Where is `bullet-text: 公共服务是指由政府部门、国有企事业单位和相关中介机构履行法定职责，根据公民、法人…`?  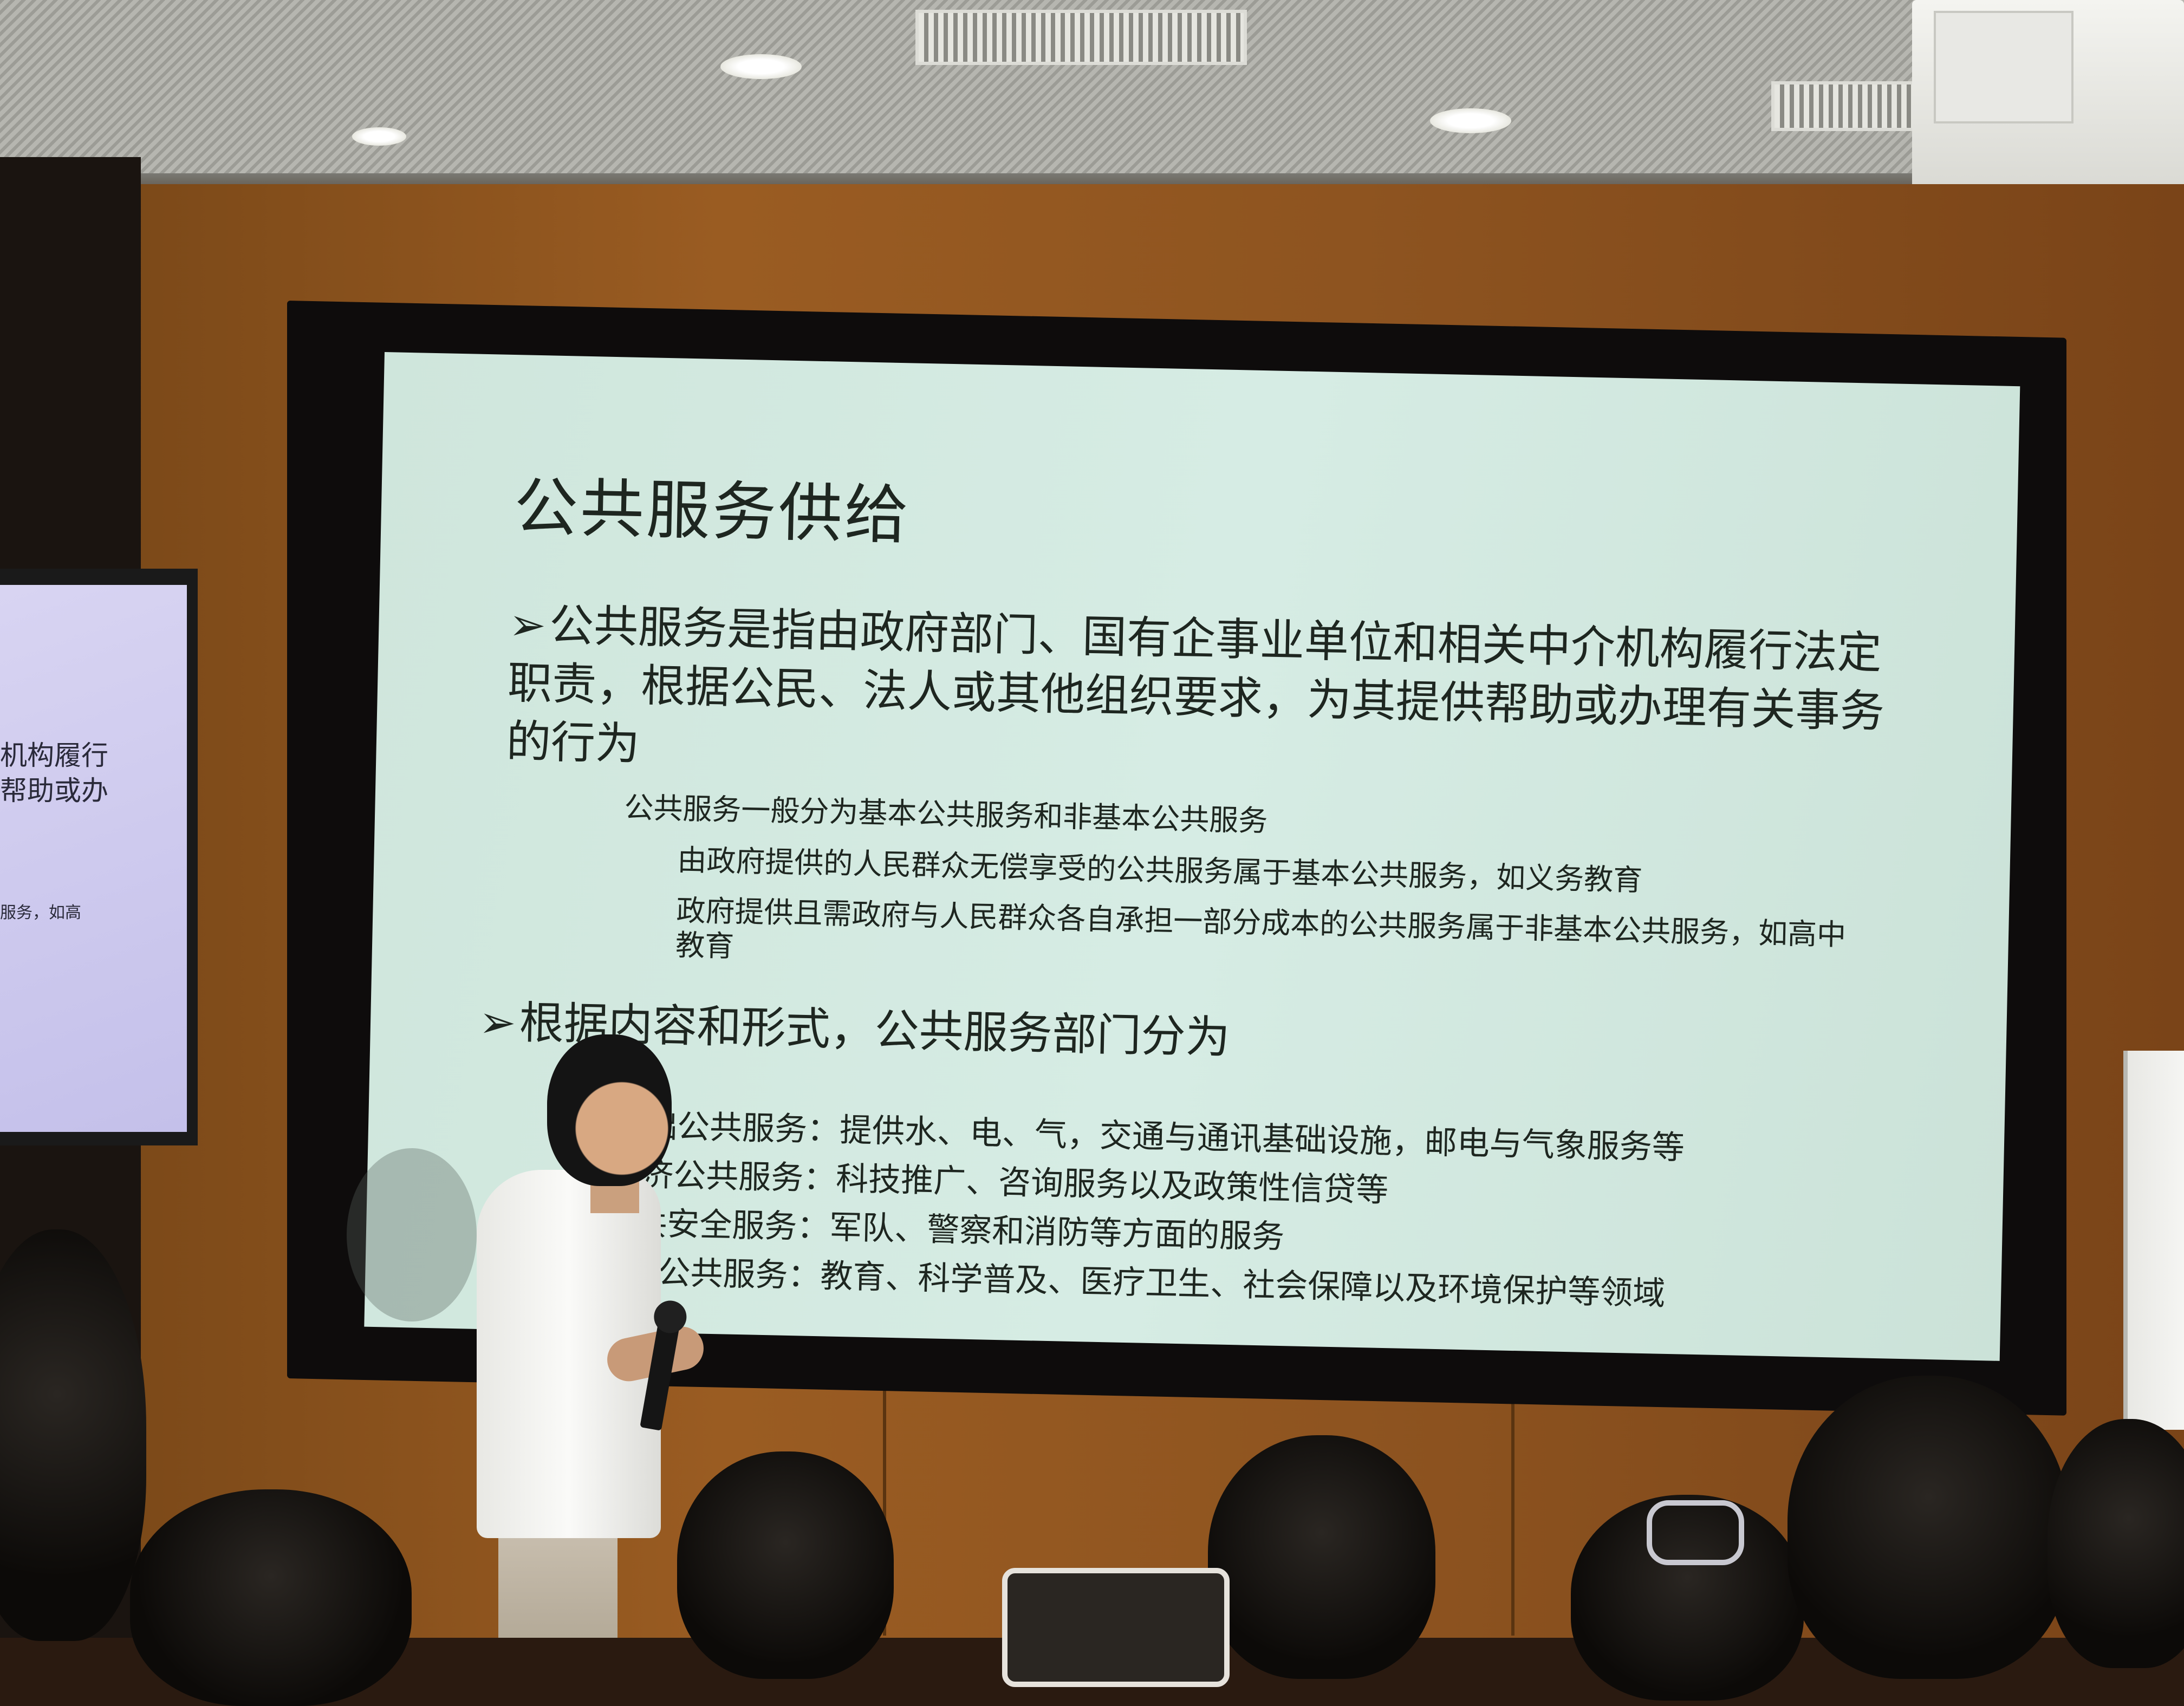 bullet-text: 公共服务是指由政府部门、国有企事业单位和相关中介机构履行法定职责，根据公民、法人… is located at coordinates (1195, 685).